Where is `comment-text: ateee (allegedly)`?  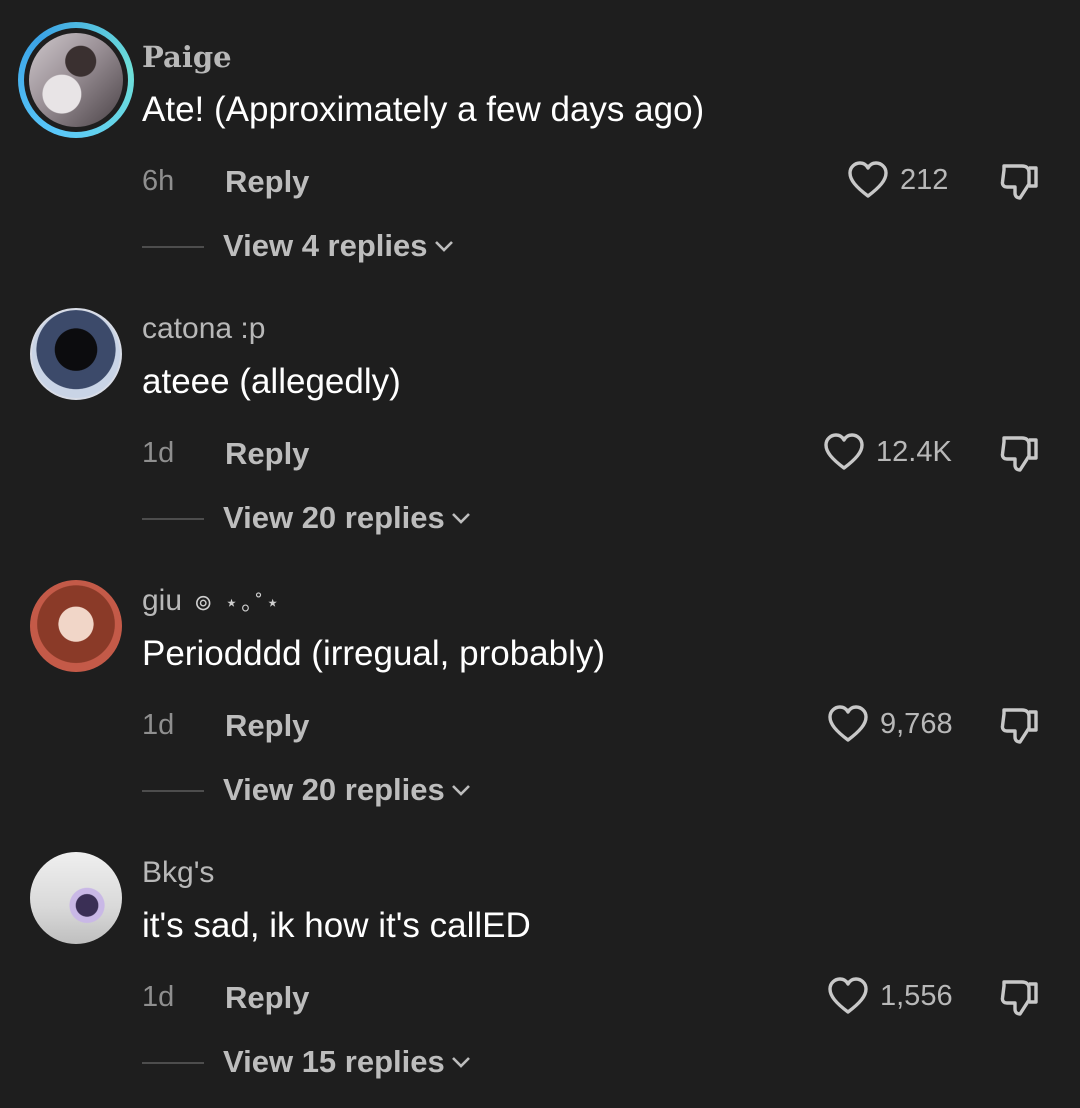
comment-text: ateee (allegedly) is located at coordinates (271, 381).